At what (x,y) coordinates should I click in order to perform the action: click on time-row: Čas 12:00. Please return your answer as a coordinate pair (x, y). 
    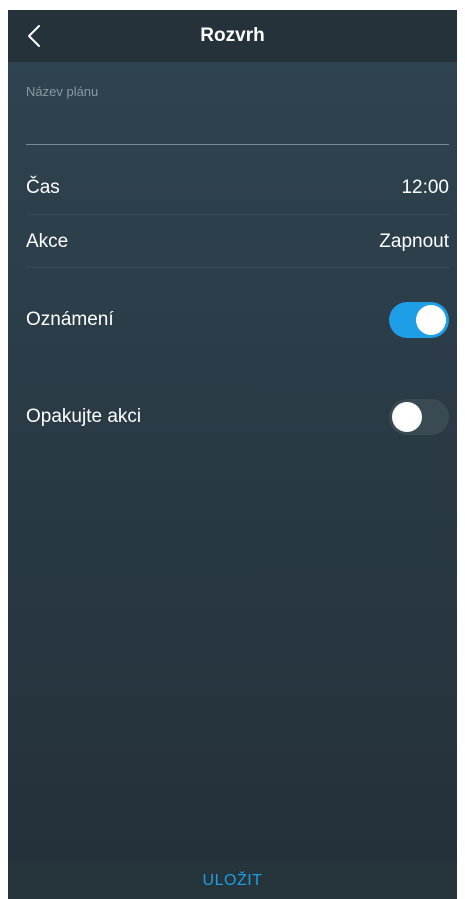
    Looking at the image, I should click on (237, 188).